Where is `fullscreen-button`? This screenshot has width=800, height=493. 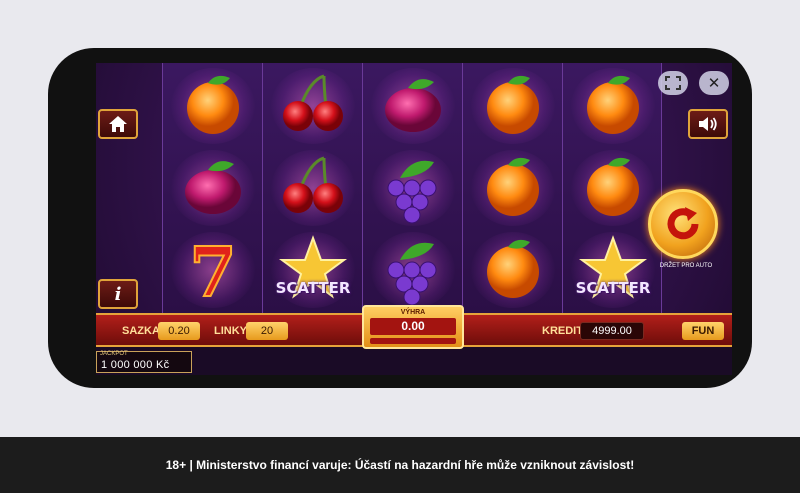
fullscreen-button is located at coordinates (673, 83).